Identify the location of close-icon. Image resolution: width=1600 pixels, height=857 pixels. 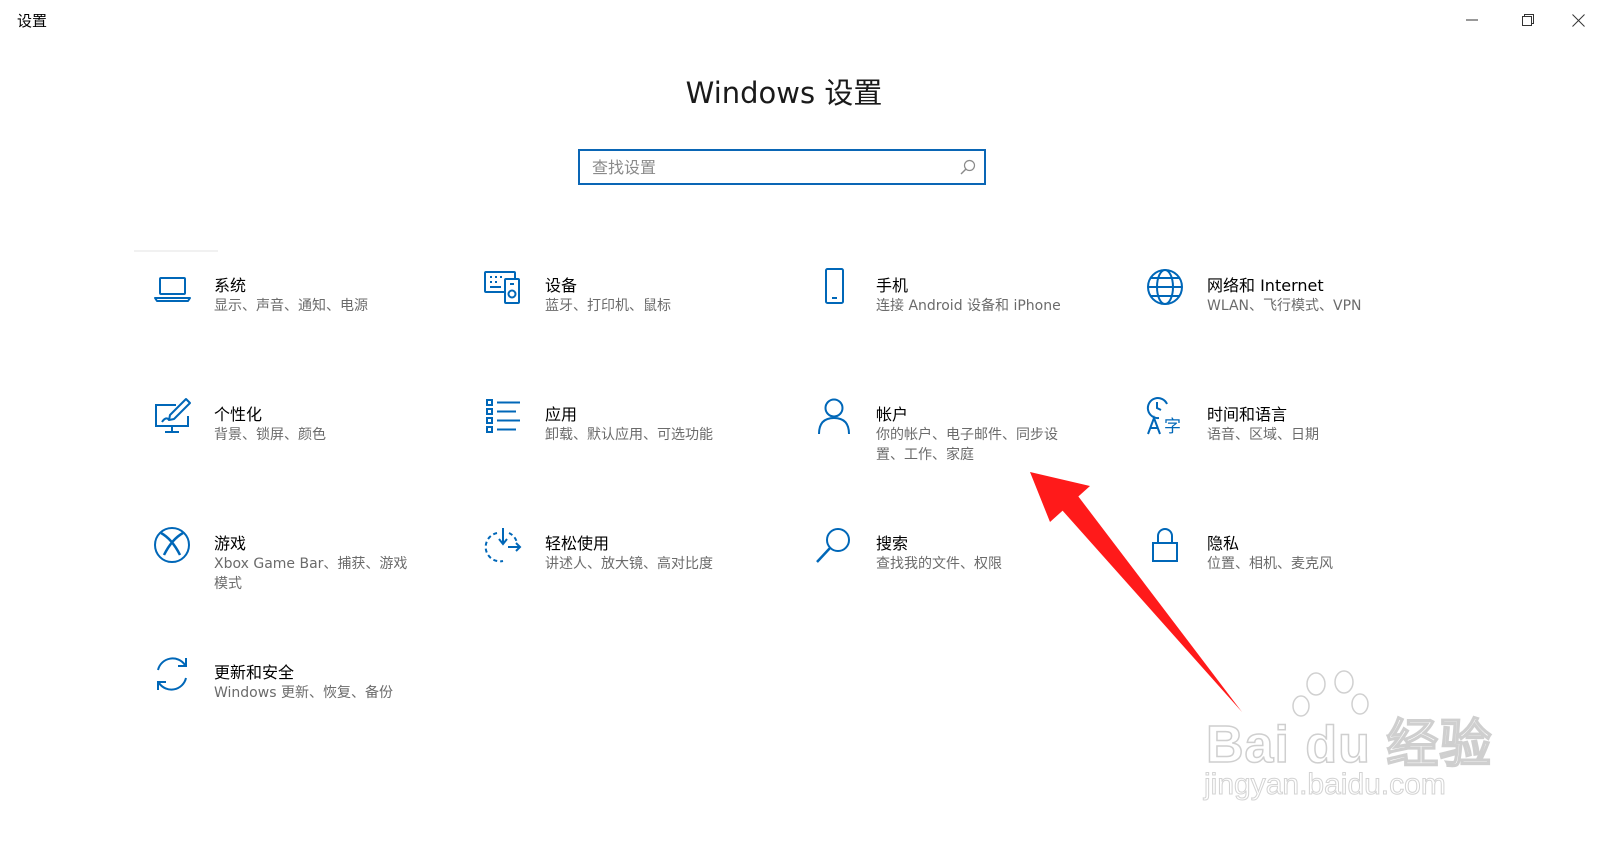
(1578, 20).